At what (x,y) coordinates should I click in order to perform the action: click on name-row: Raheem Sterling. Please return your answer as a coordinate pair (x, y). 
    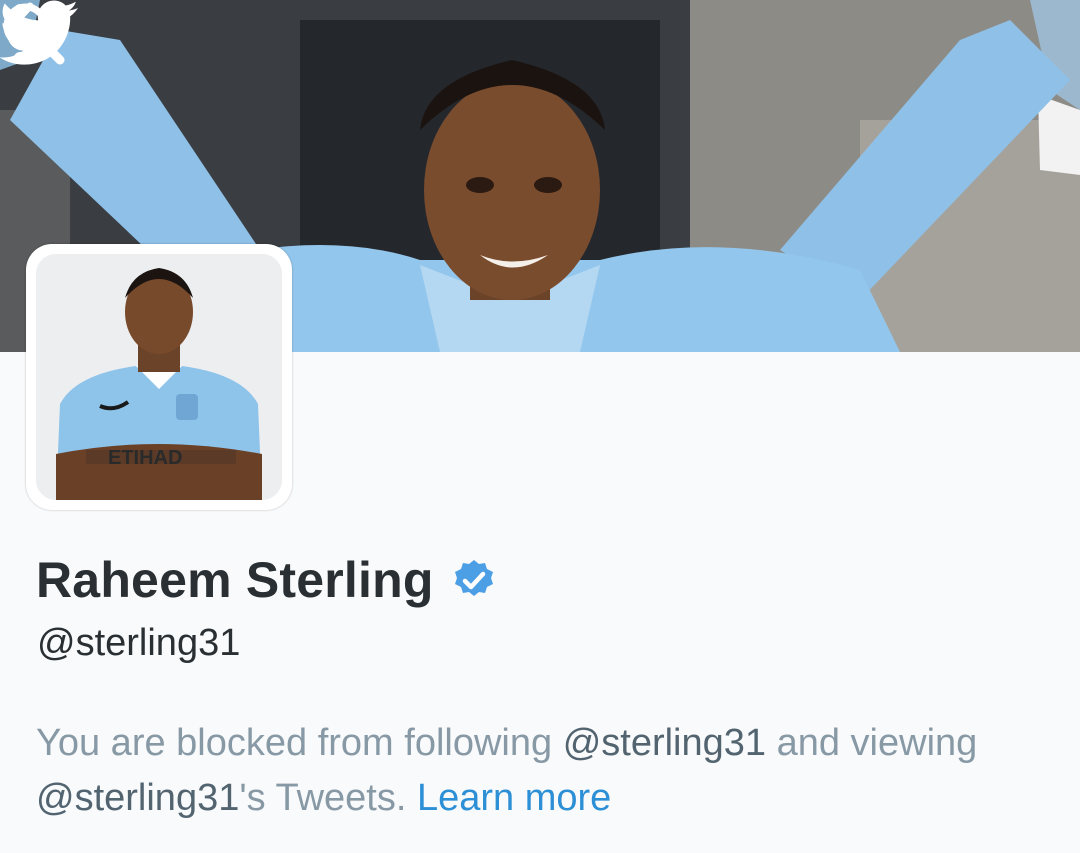
    Looking at the image, I should click on (266, 580).